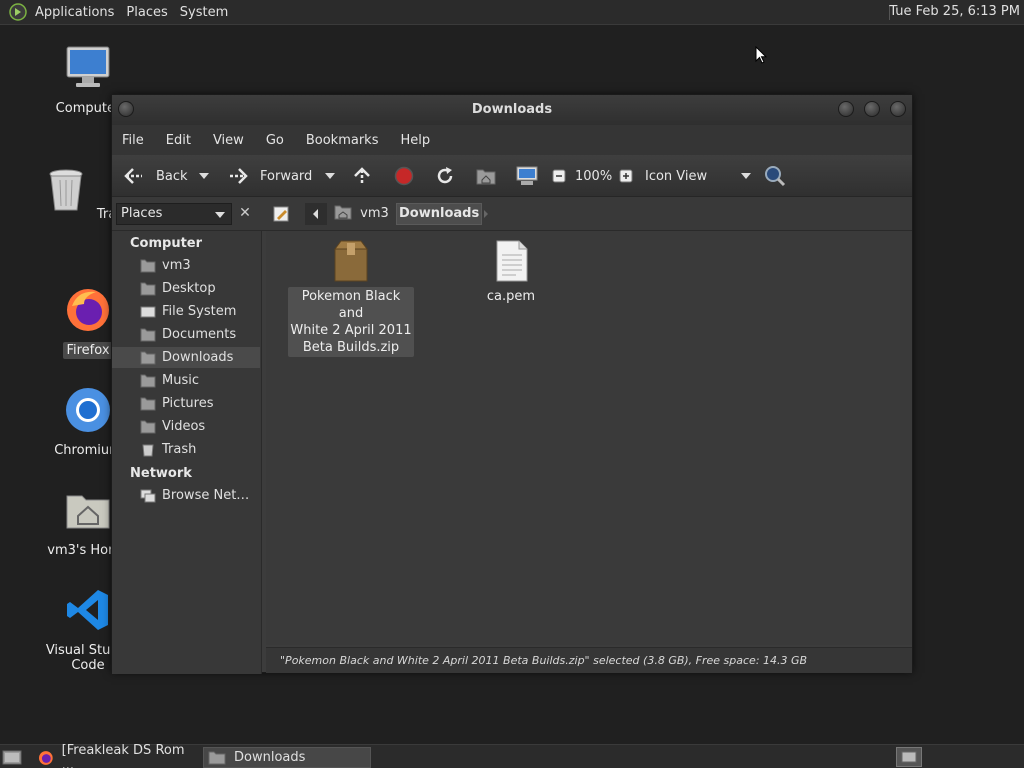 Image resolution: width=1024 pixels, height=768 pixels. What do you see at coordinates (512, 261) in the screenshot?
I see `text-file-icon` at bounding box center [512, 261].